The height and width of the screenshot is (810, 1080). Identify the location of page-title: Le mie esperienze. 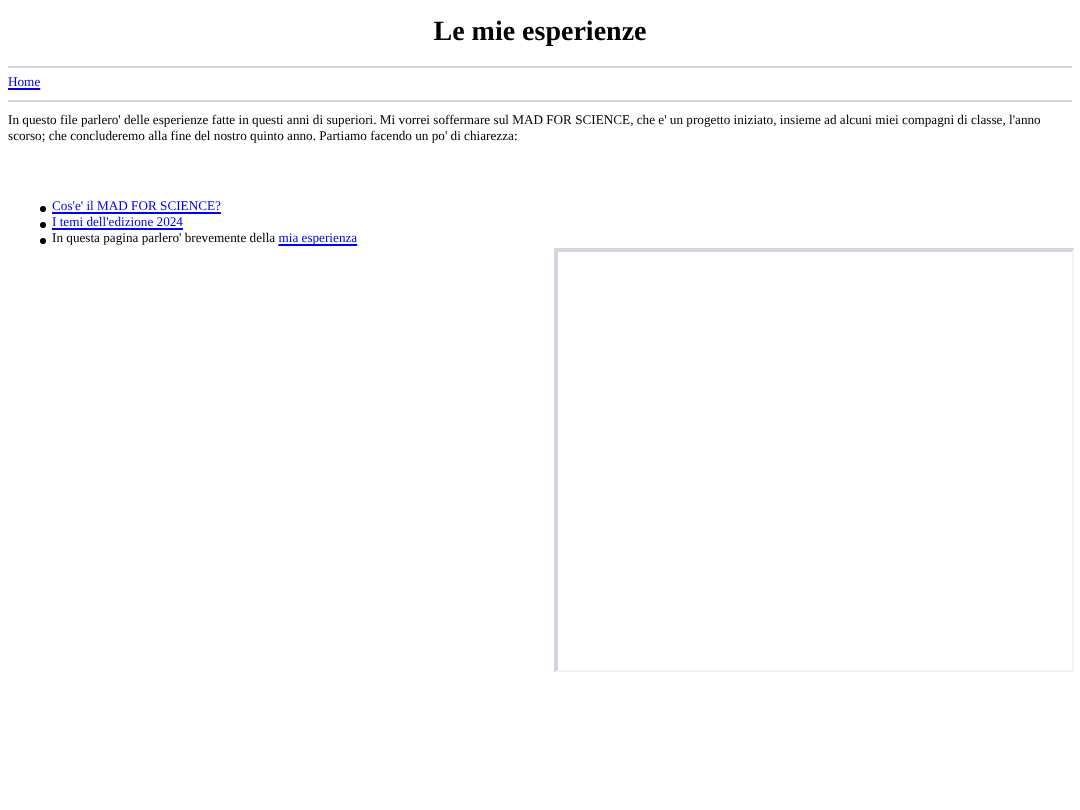
(540, 34).